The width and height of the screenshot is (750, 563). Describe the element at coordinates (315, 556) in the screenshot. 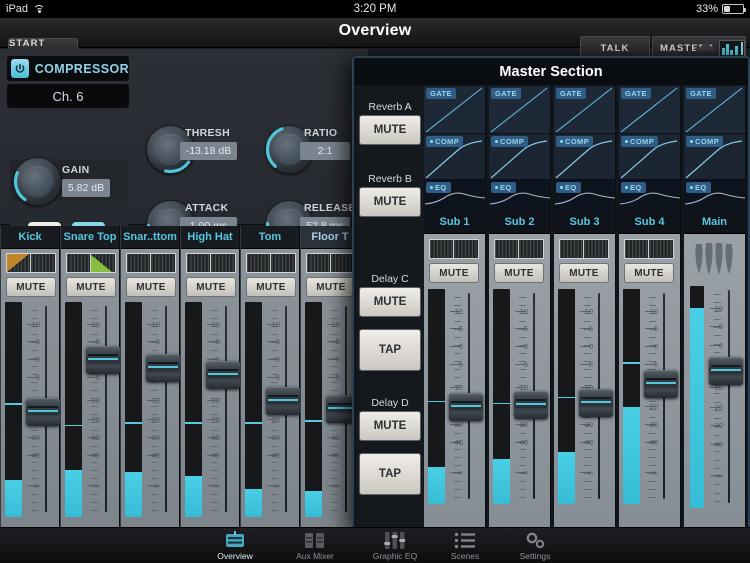

I see `tab-label: Aux Mixer` at that location.